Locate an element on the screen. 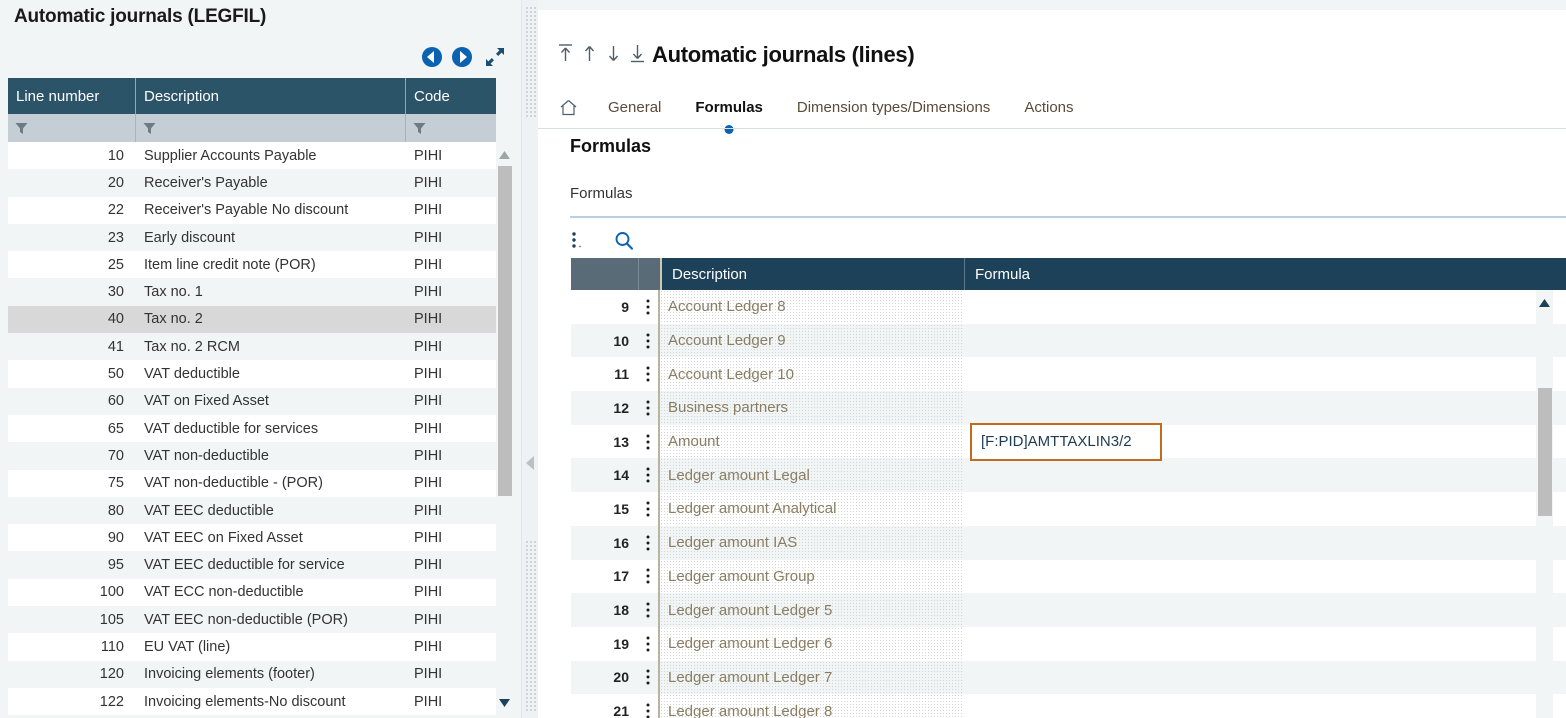 The height and width of the screenshot is (718, 1566). search-icon is located at coordinates (624, 241).